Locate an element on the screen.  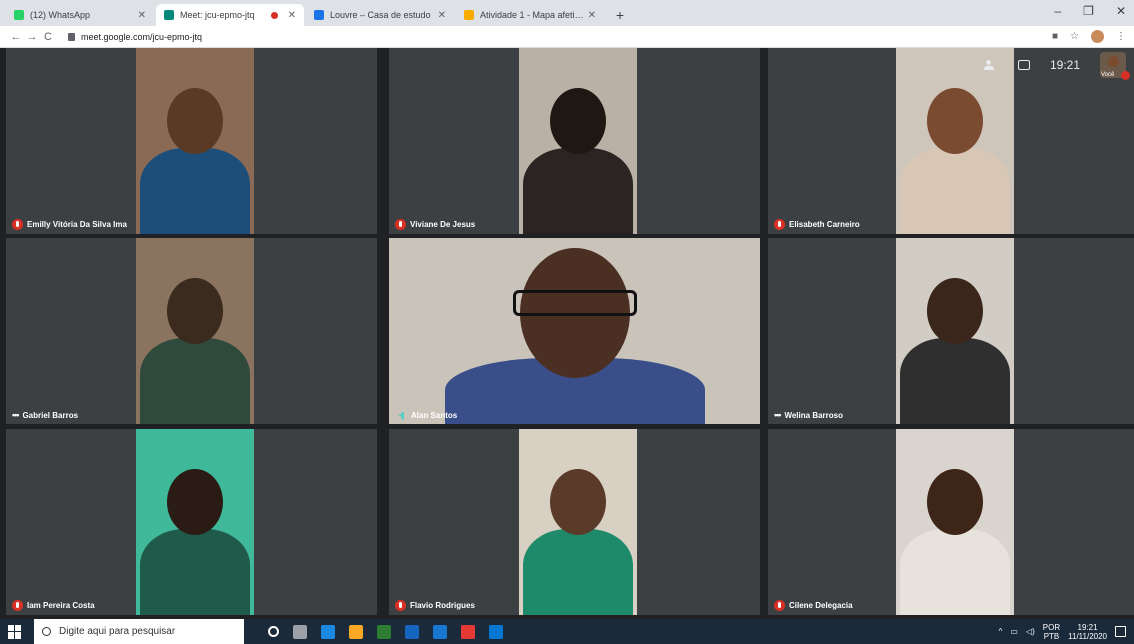
participant-tile: Viviane De Jesus is located at coordinates (574, 141).